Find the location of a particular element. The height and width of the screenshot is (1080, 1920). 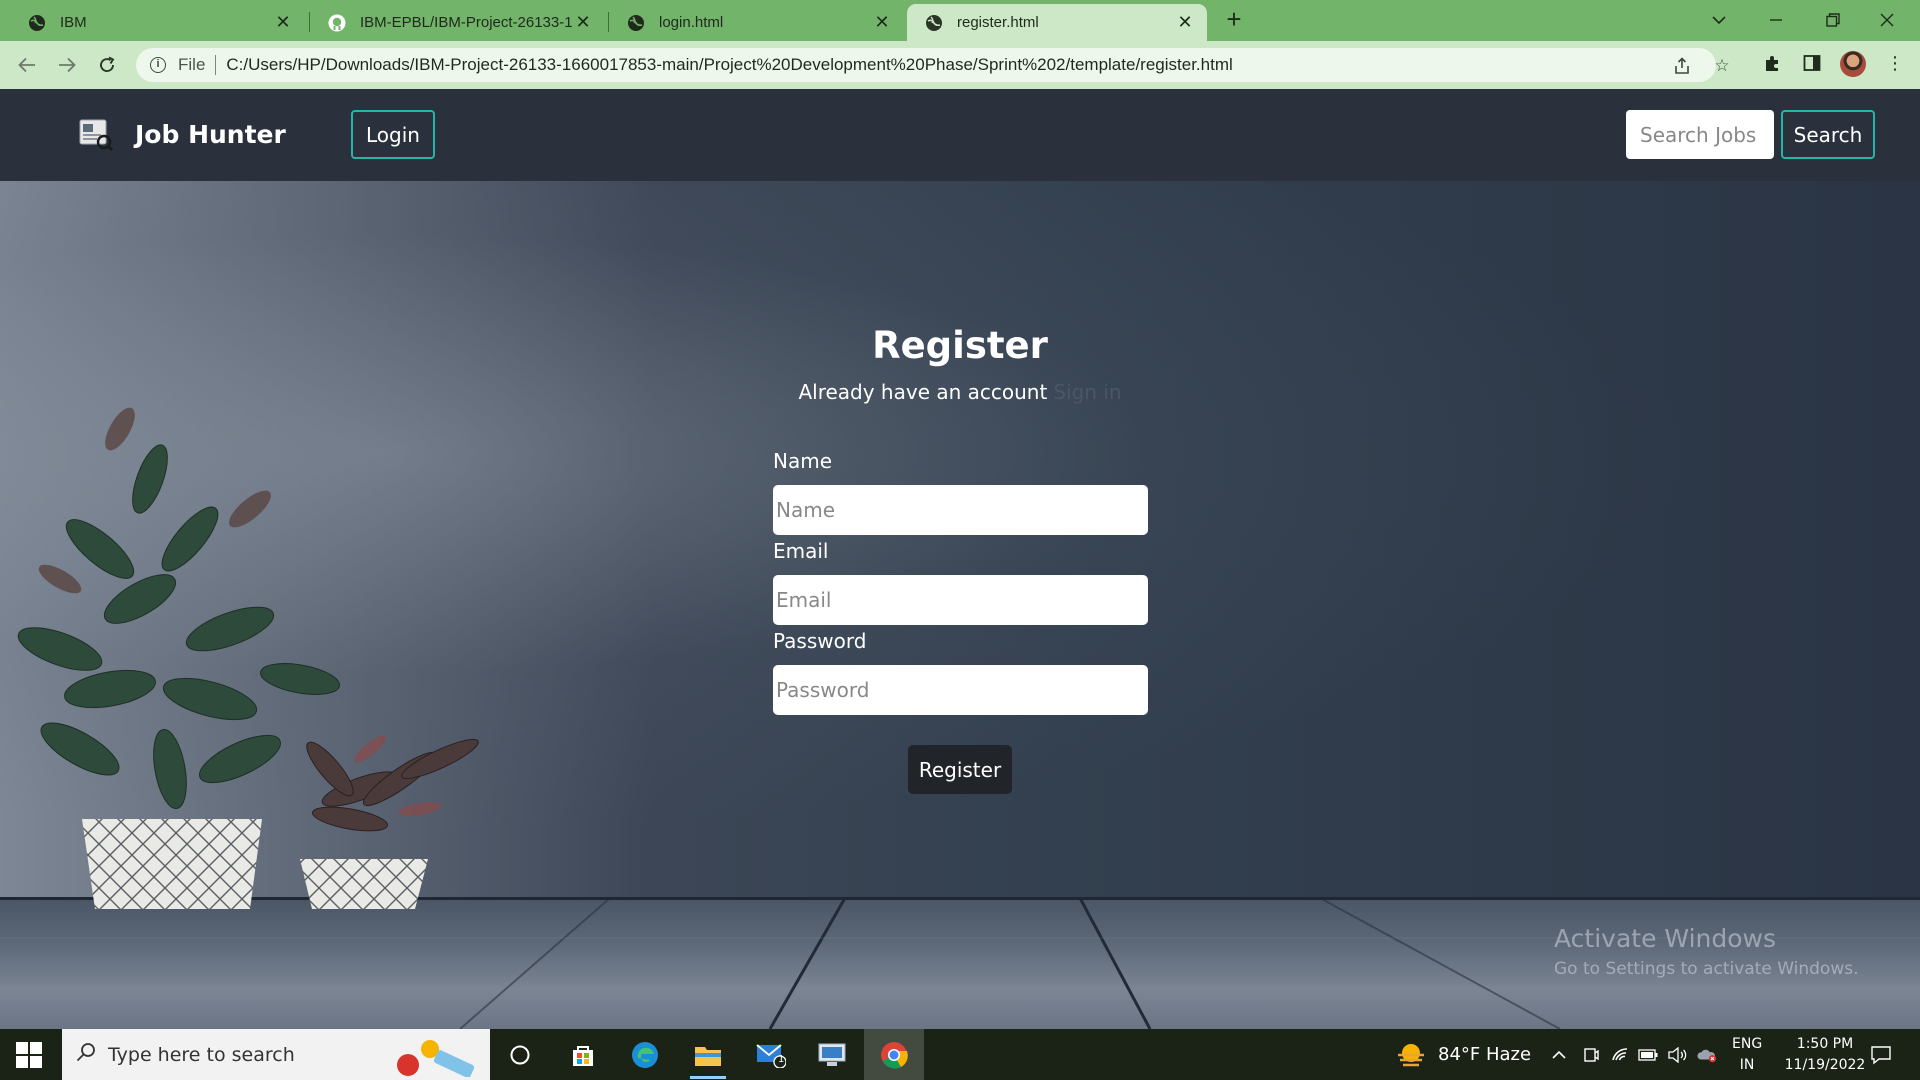

reload-icon is located at coordinates (107, 65).